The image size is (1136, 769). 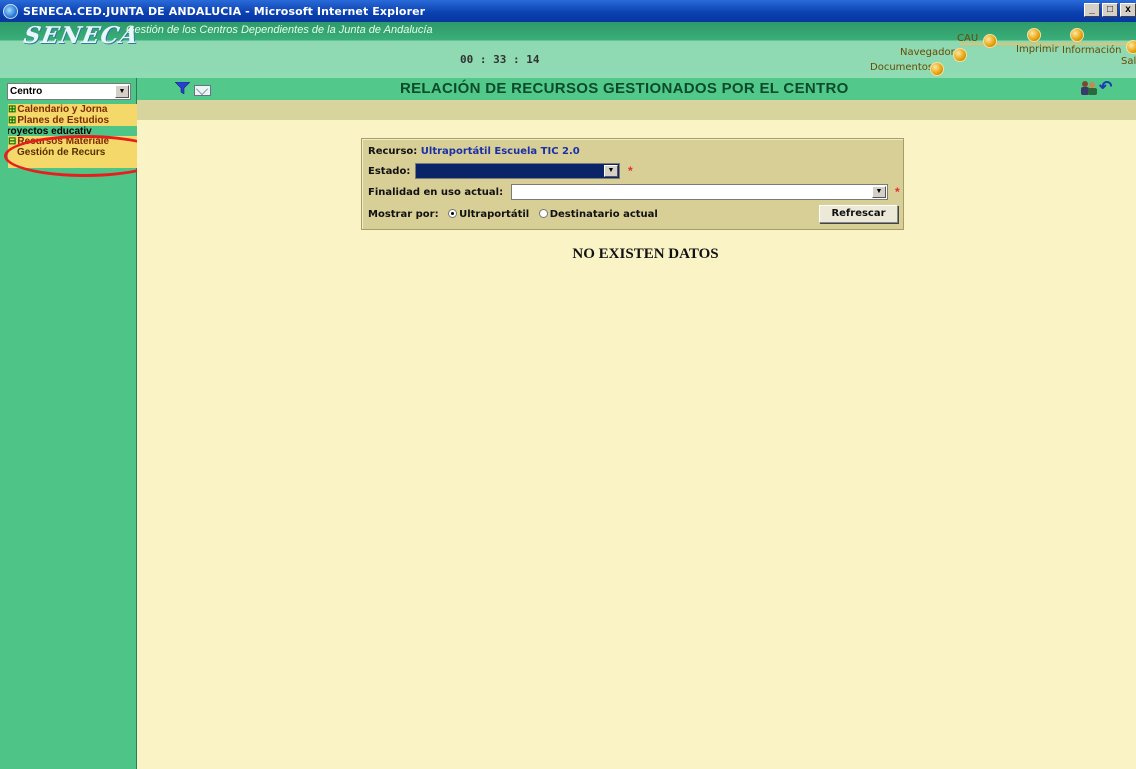 I want to click on recurso-label: Recurso:, so click(x=393, y=151).